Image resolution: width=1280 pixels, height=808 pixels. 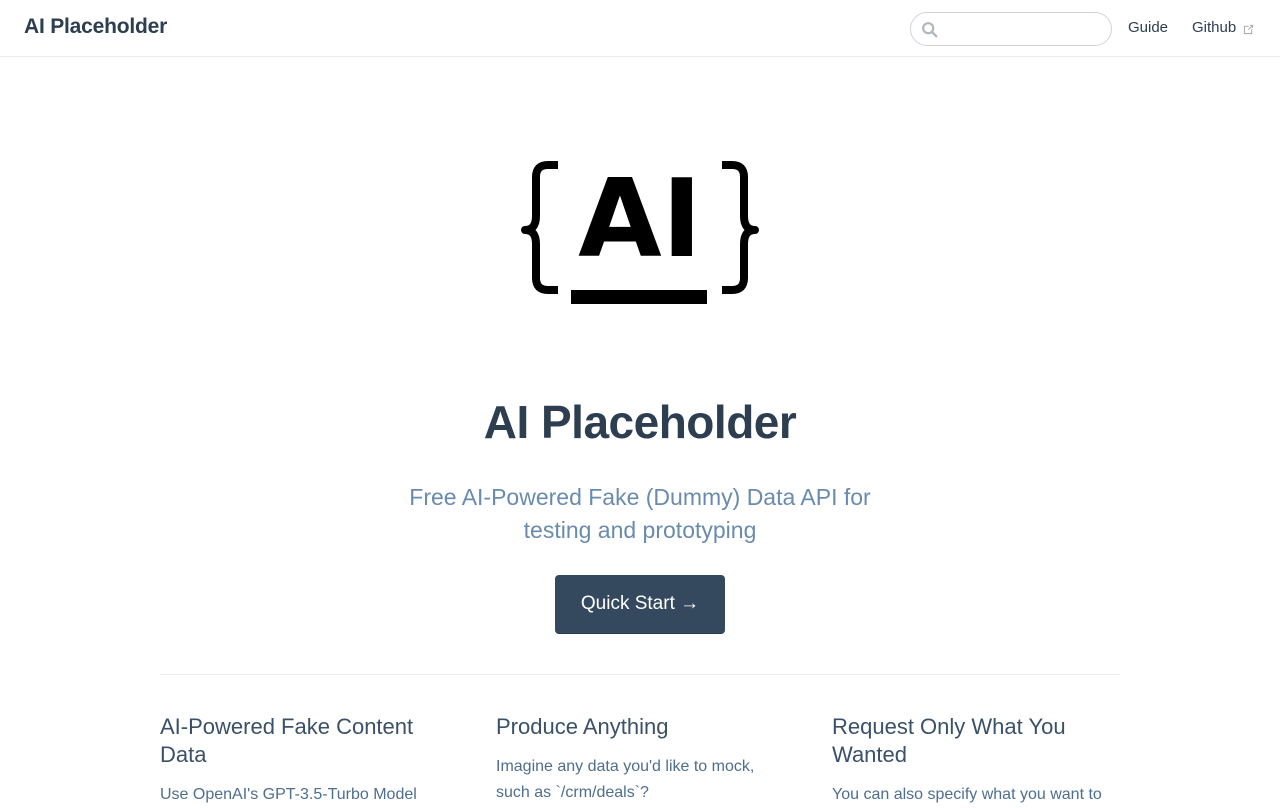 I want to click on hero-logo: AI, so click(x=640, y=232).